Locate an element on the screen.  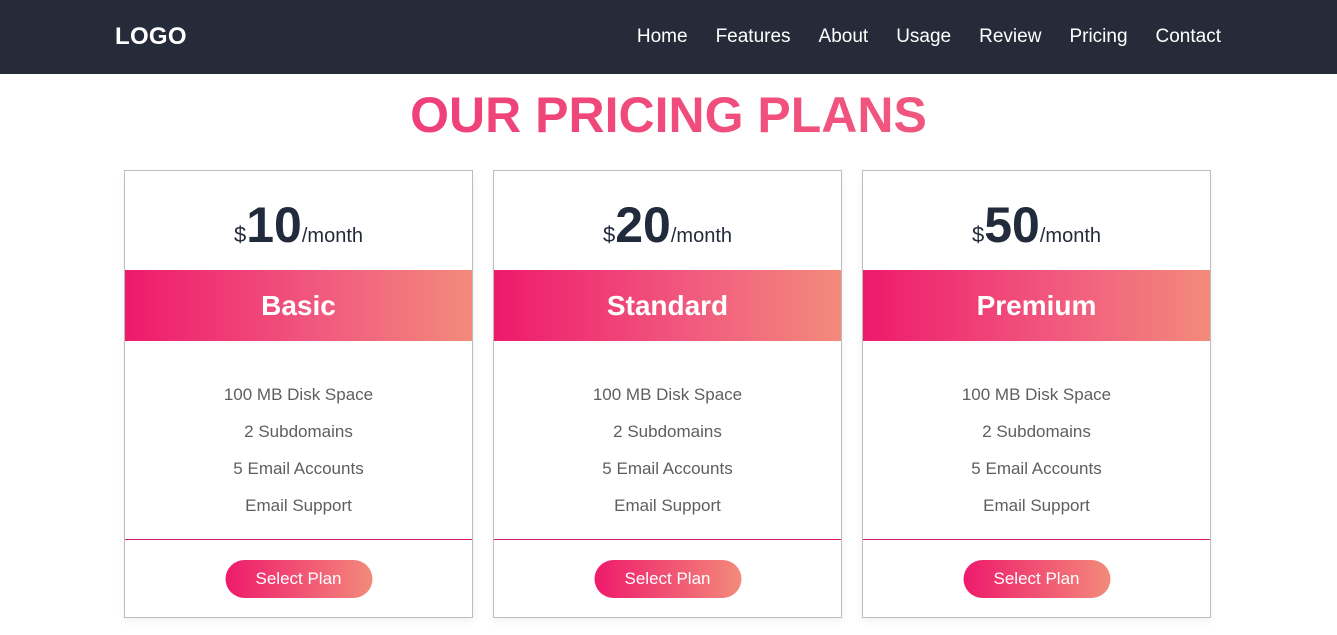
plan-price: $10/month is located at coordinates (298, 225).